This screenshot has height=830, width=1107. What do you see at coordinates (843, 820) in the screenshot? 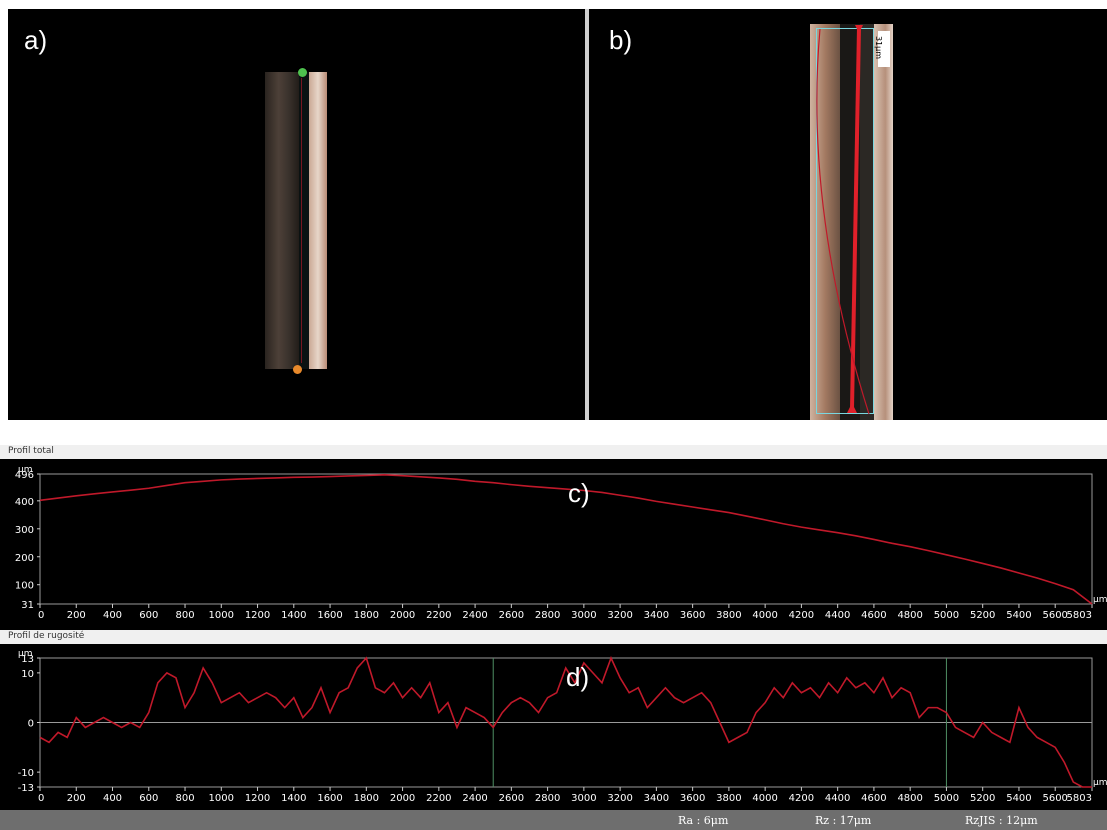
I see `rz-value: Rz : 17μm` at bounding box center [843, 820].